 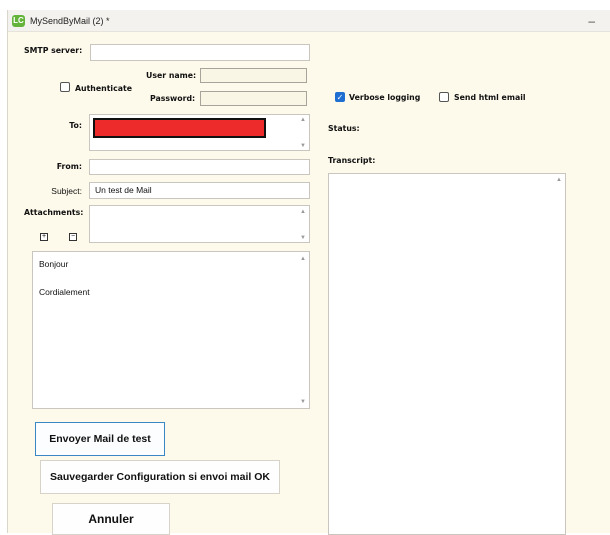 What do you see at coordinates (385, 97) in the screenshot?
I see `verbose-logging-label: Verbose logging` at bounding box center [385, 97].